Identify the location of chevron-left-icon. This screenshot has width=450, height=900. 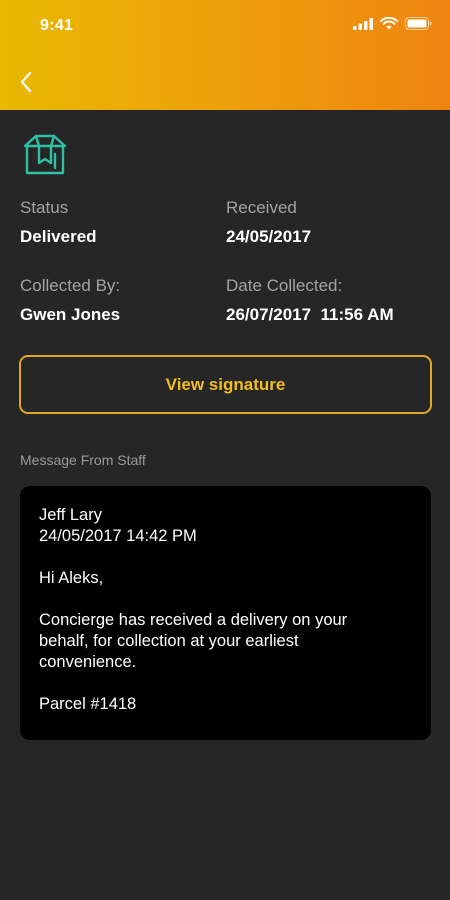
(26, 82).